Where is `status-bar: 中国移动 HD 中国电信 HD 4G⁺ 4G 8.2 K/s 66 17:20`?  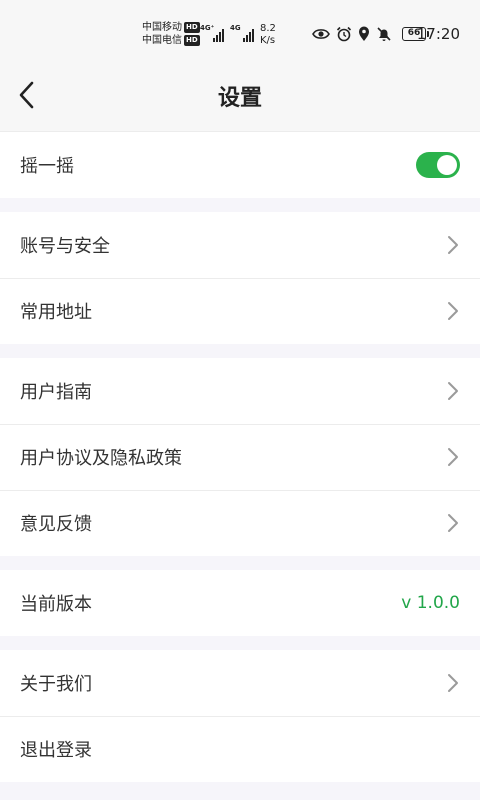 status-bar: 中国移动 HD 中国电信 HD 4G⁺ 4G 8.2 K/s 66 17:20 is located at coordinates (240, 35).